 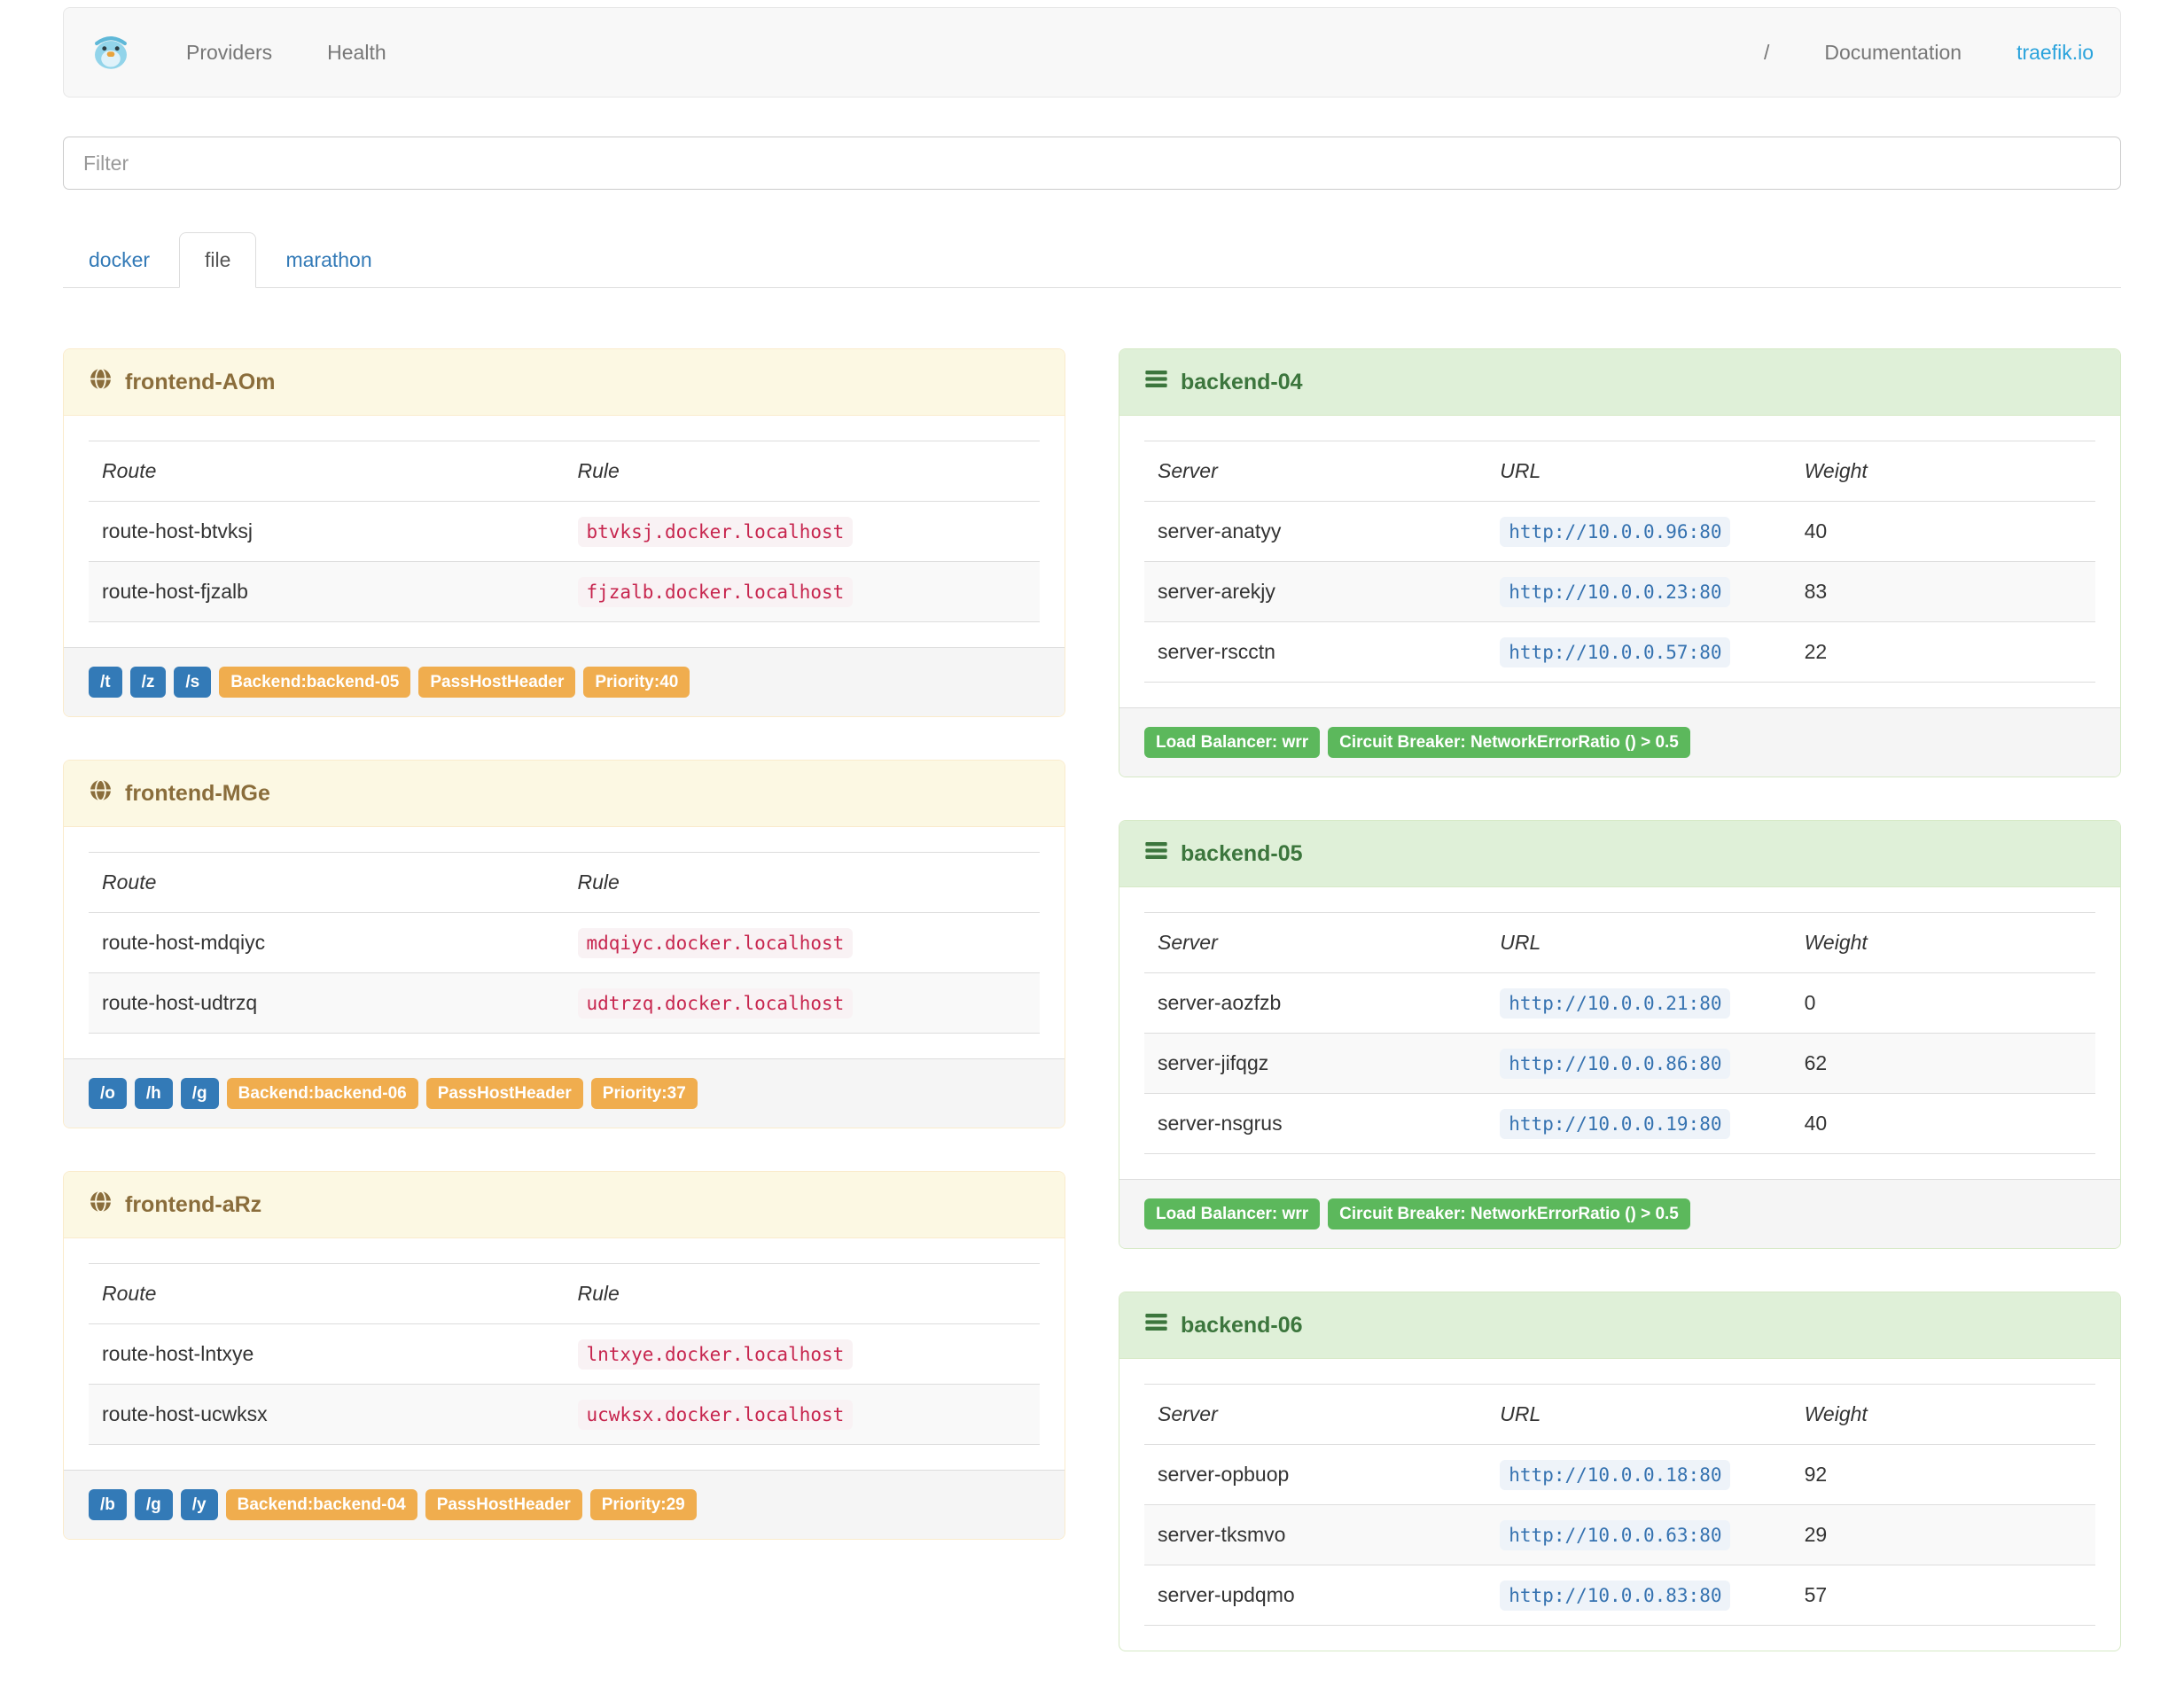 What do you see at coordinates (1619, 1123) in the screenshot?
I see `server-row: server-nsgrus http://10.0.0.19:80 40` at bounding box center [1619, 1123].